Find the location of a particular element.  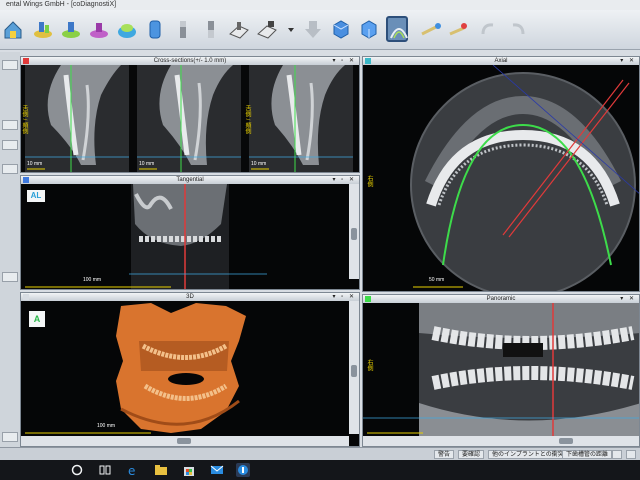

arrow-down-icon is located at coordinates (313, 29).